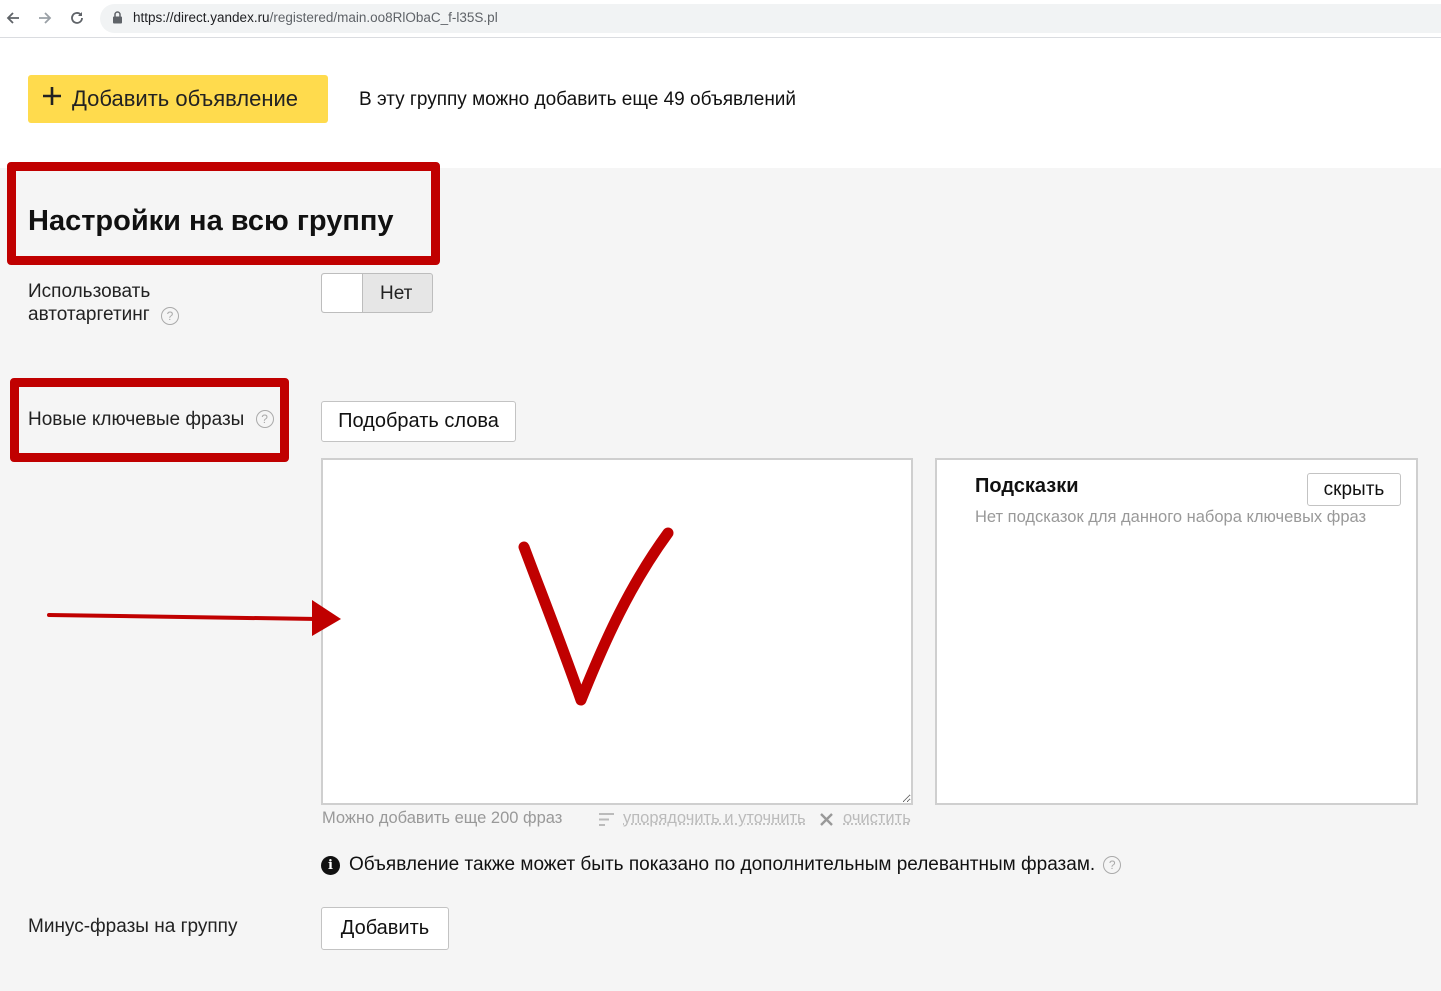 The width and height of the screenshot is (1441, 991). I want to click on autotargeting-toggle: Нет, so click(377, 293).